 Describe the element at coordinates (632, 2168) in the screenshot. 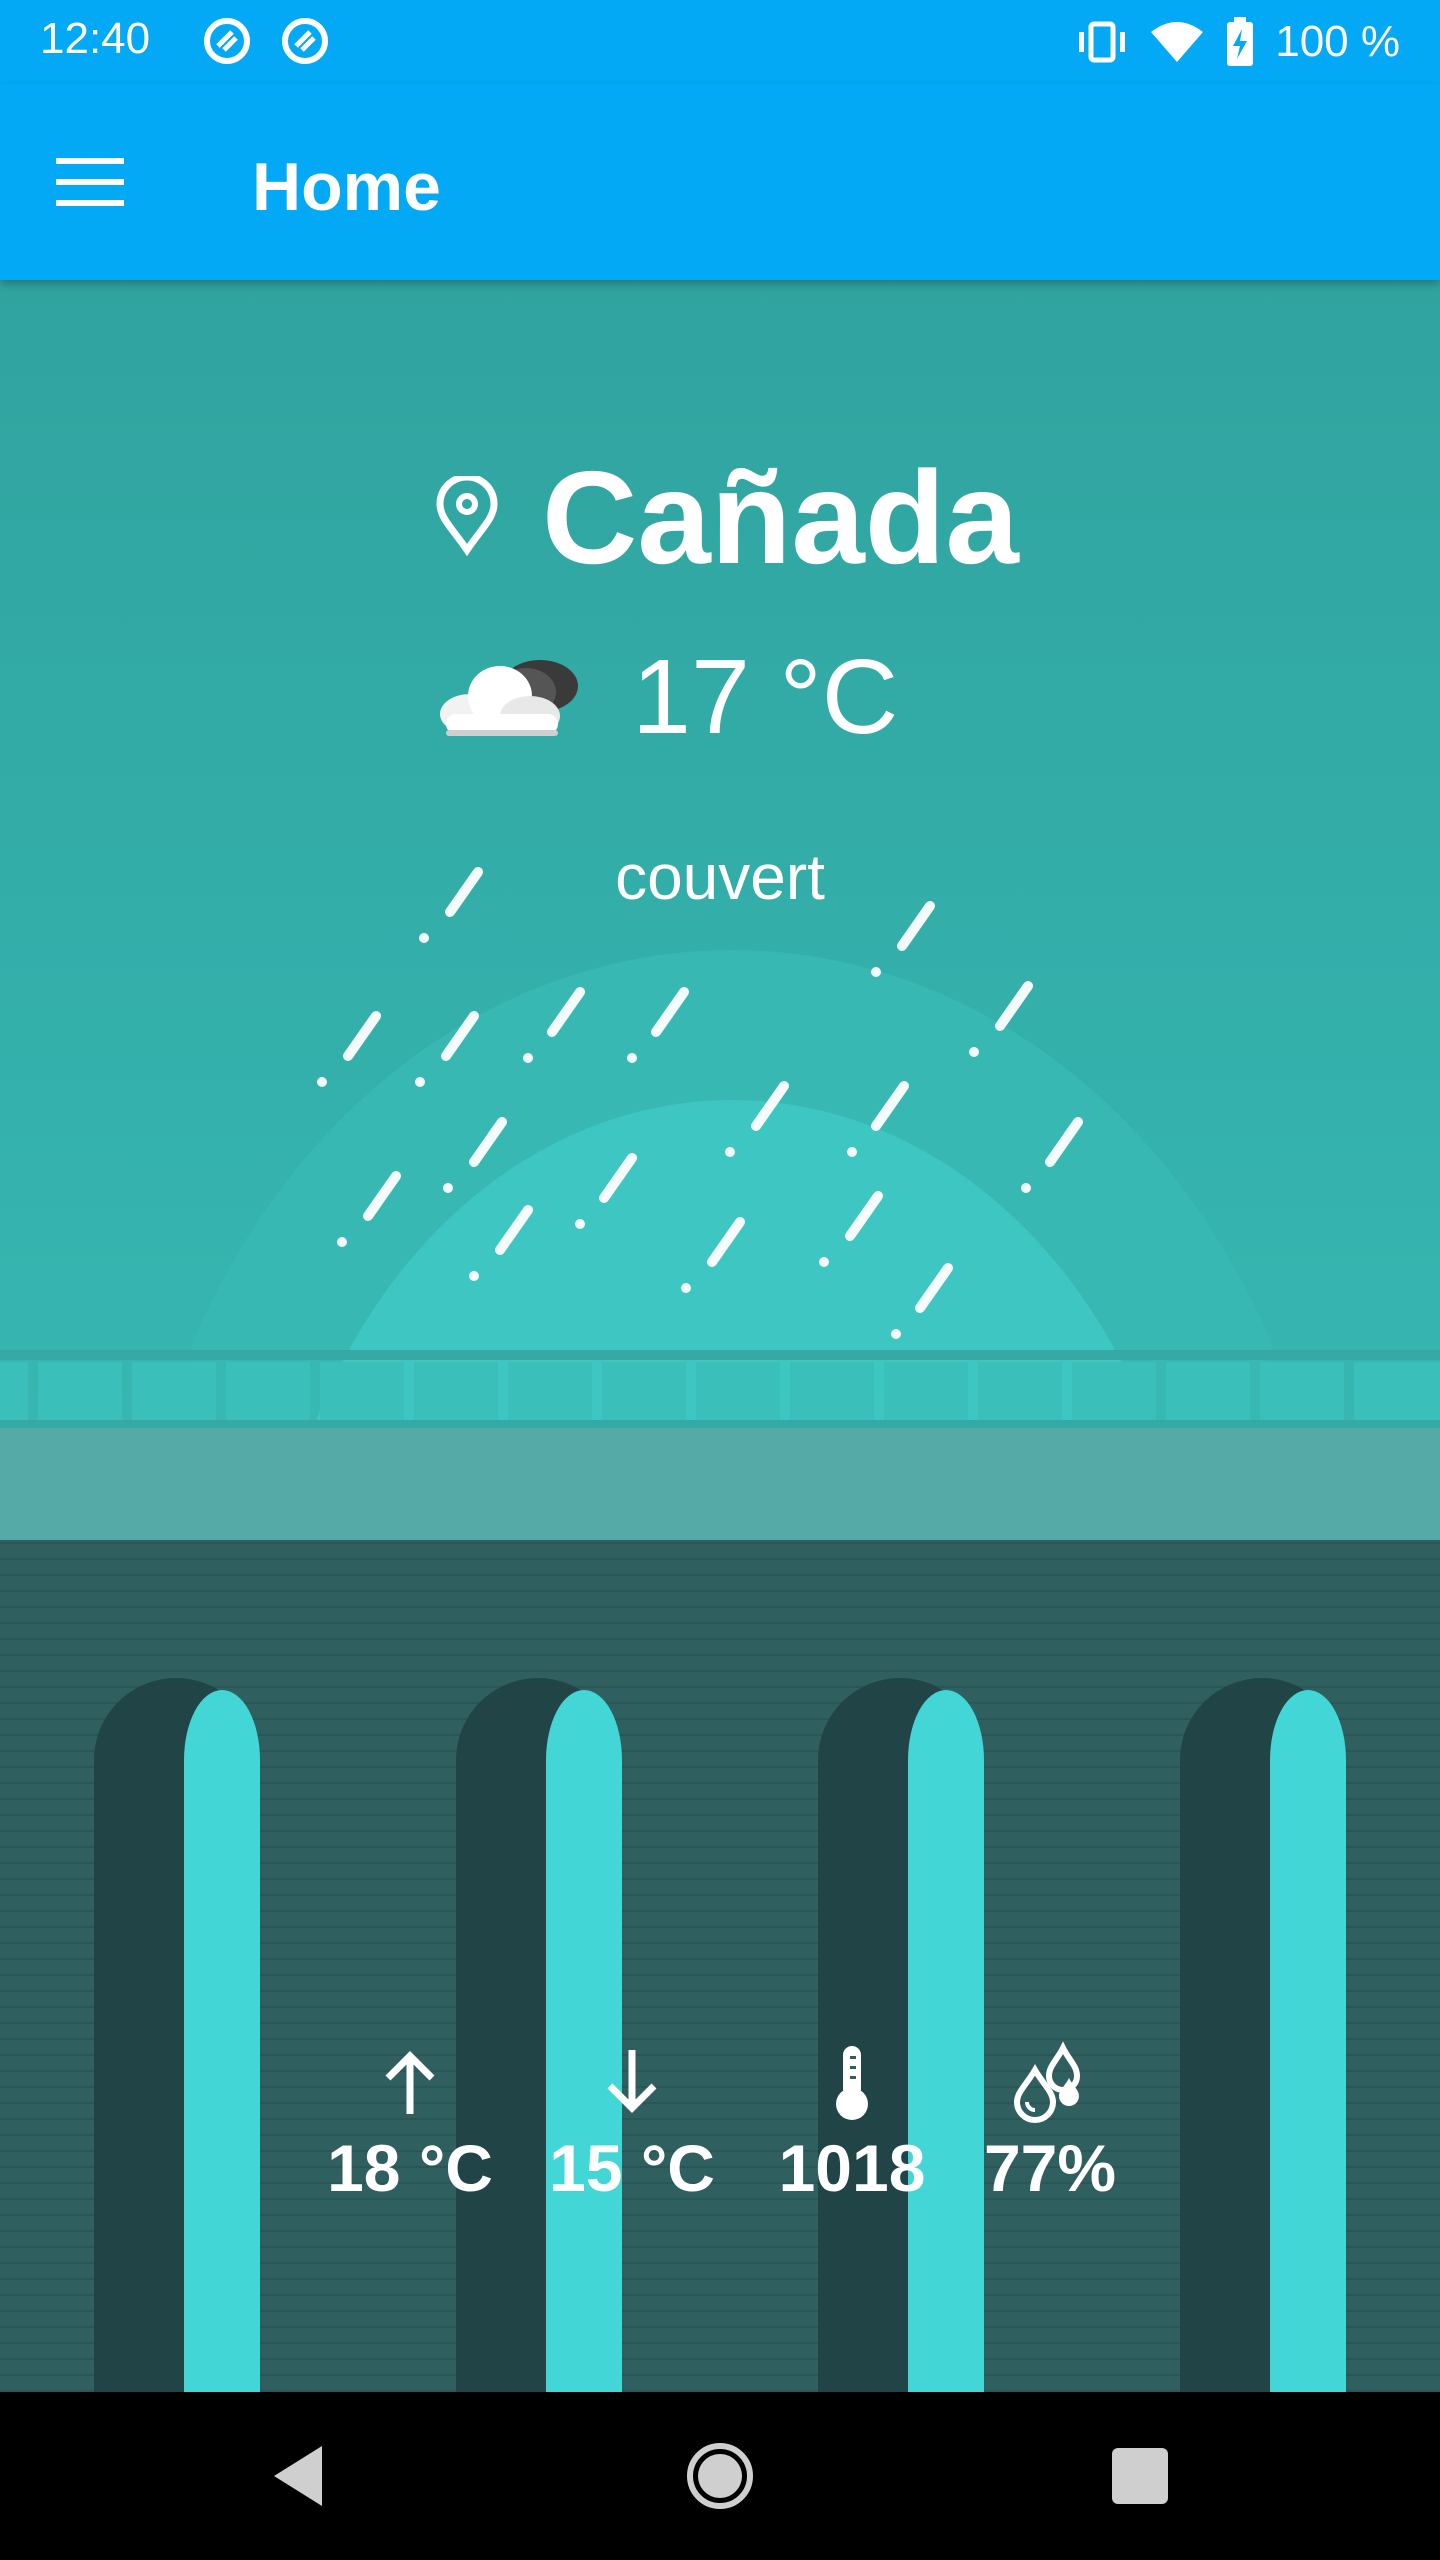

I see `min-temperature: 15 °C` at that location.